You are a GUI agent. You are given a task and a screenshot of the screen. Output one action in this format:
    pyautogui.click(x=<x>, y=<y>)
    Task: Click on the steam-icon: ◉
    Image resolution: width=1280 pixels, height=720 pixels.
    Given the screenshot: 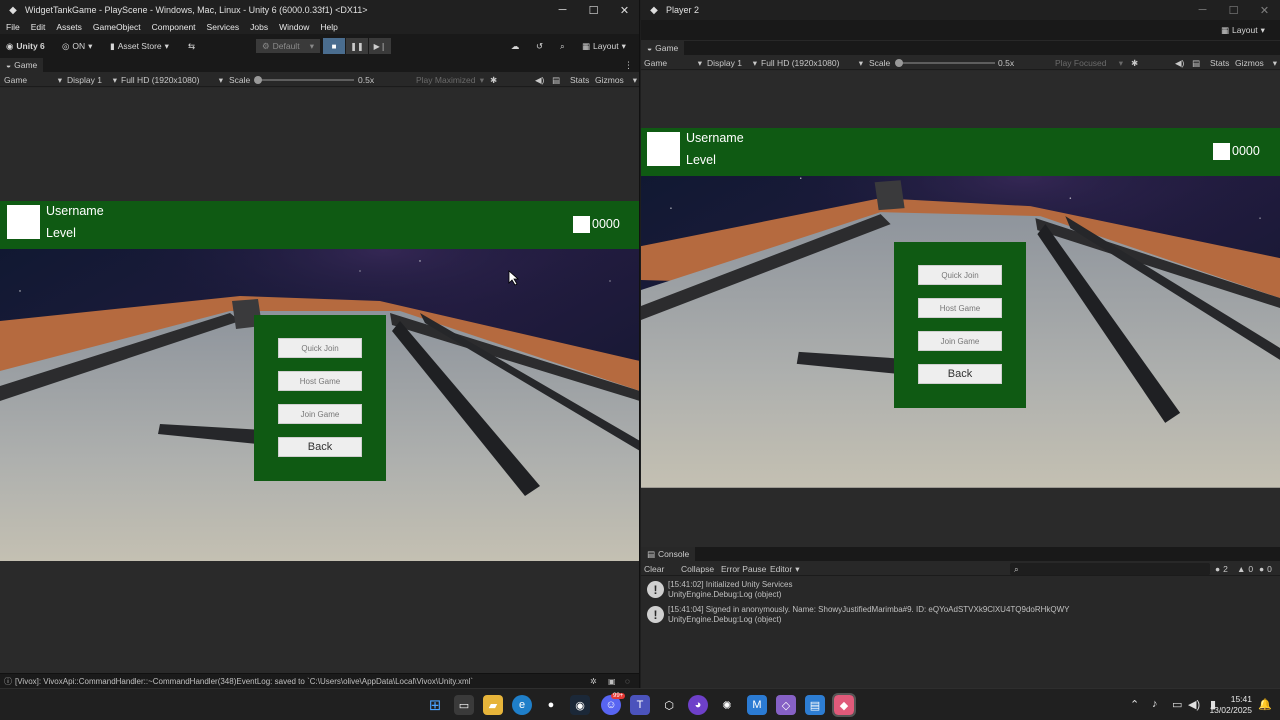 What is the action you would take?
    pyautogui.click(x=580, y=705)
    